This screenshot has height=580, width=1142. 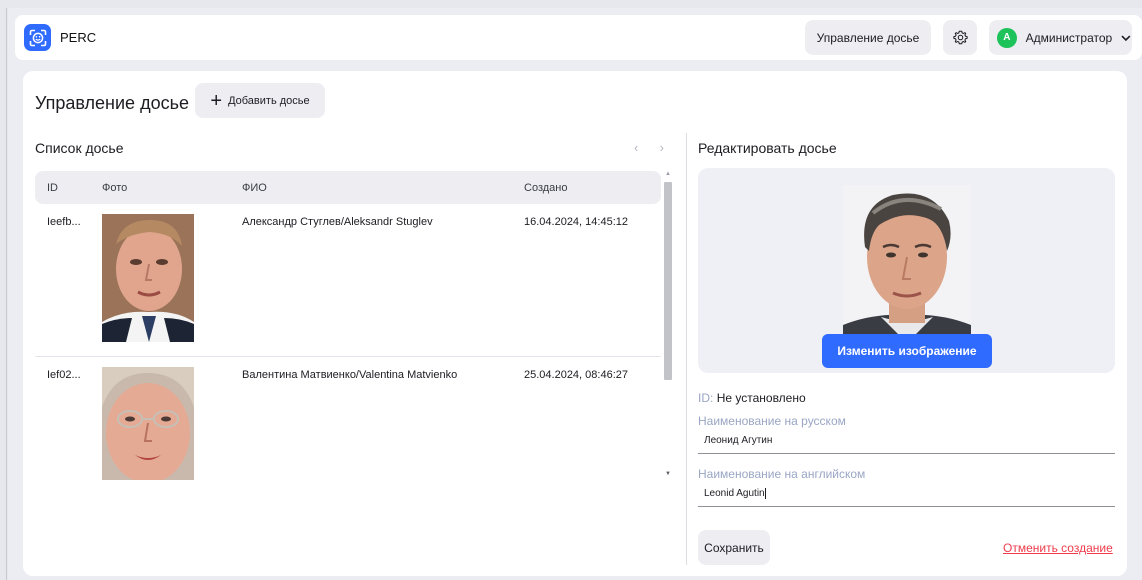 I want to click on id-value: Не установлено, so click(x=761, y=398).